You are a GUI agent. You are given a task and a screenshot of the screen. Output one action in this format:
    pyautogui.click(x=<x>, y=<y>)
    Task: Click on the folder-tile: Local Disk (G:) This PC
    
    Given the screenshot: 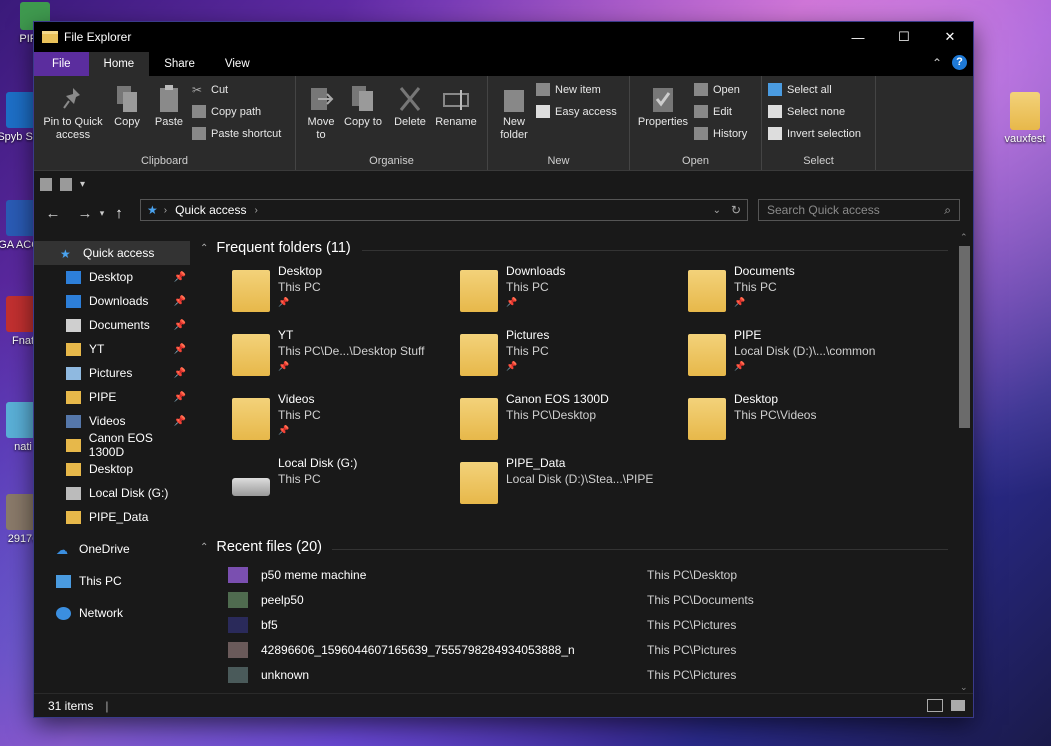 What is the action you would take?
    pyautogui.click(x=342, y=486)
    